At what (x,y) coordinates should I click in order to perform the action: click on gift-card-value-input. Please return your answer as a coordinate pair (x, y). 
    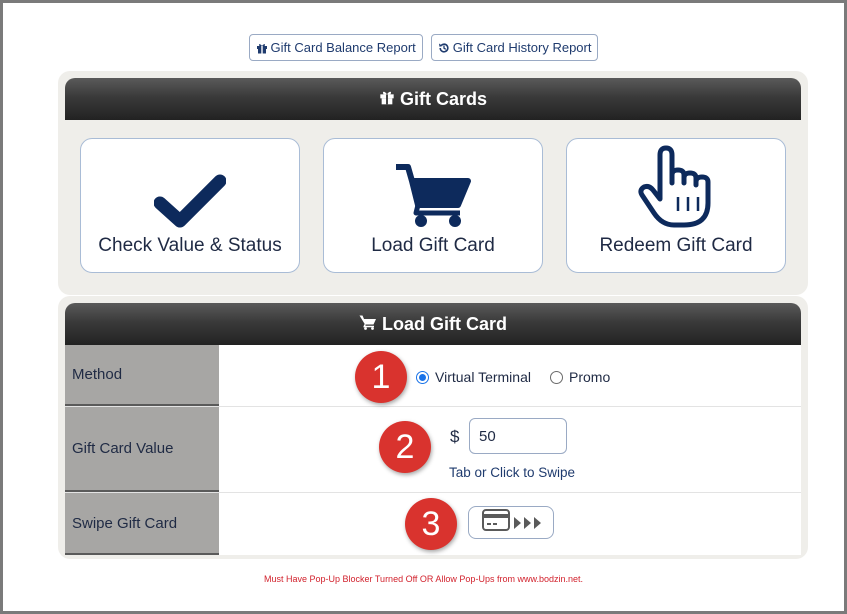
    Looking at the image, I should click on (518, 436).